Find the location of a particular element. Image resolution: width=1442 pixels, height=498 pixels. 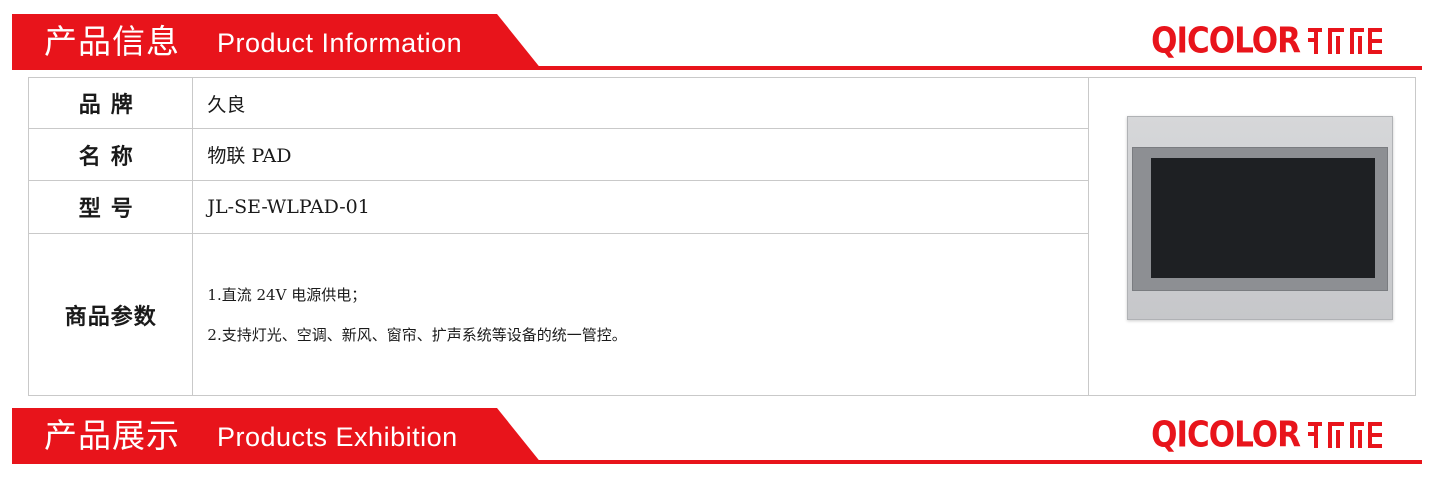

brand-label: 品牌 is located at coordinates (110, 103).